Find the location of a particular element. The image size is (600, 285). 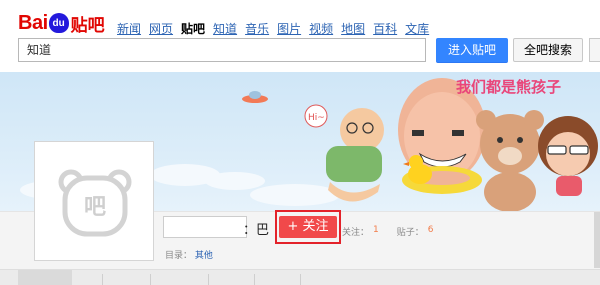

forum-tab-bar is located at coordinates (300, 277).